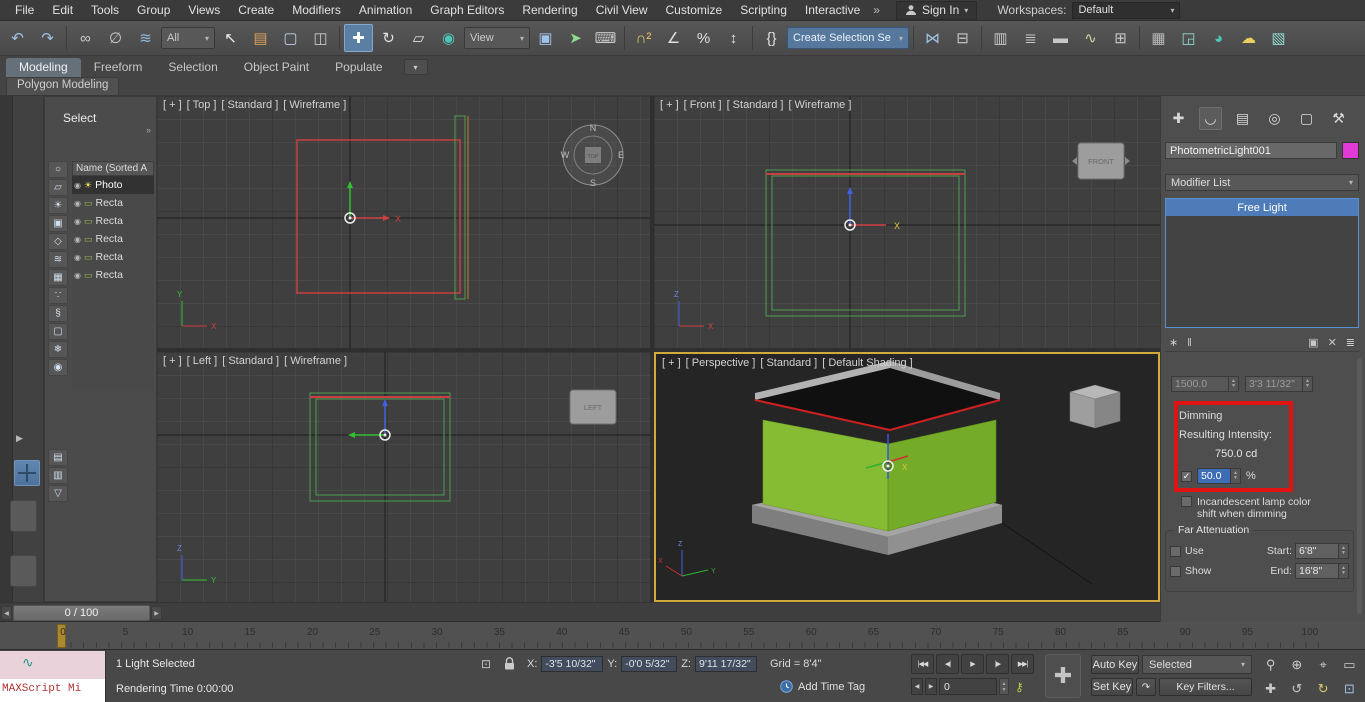 This screenshot has width=1365, height=702. Describe the element at coordinates (1019, 687) in the screenshot. I see `key-icon: ⚷` at that location.